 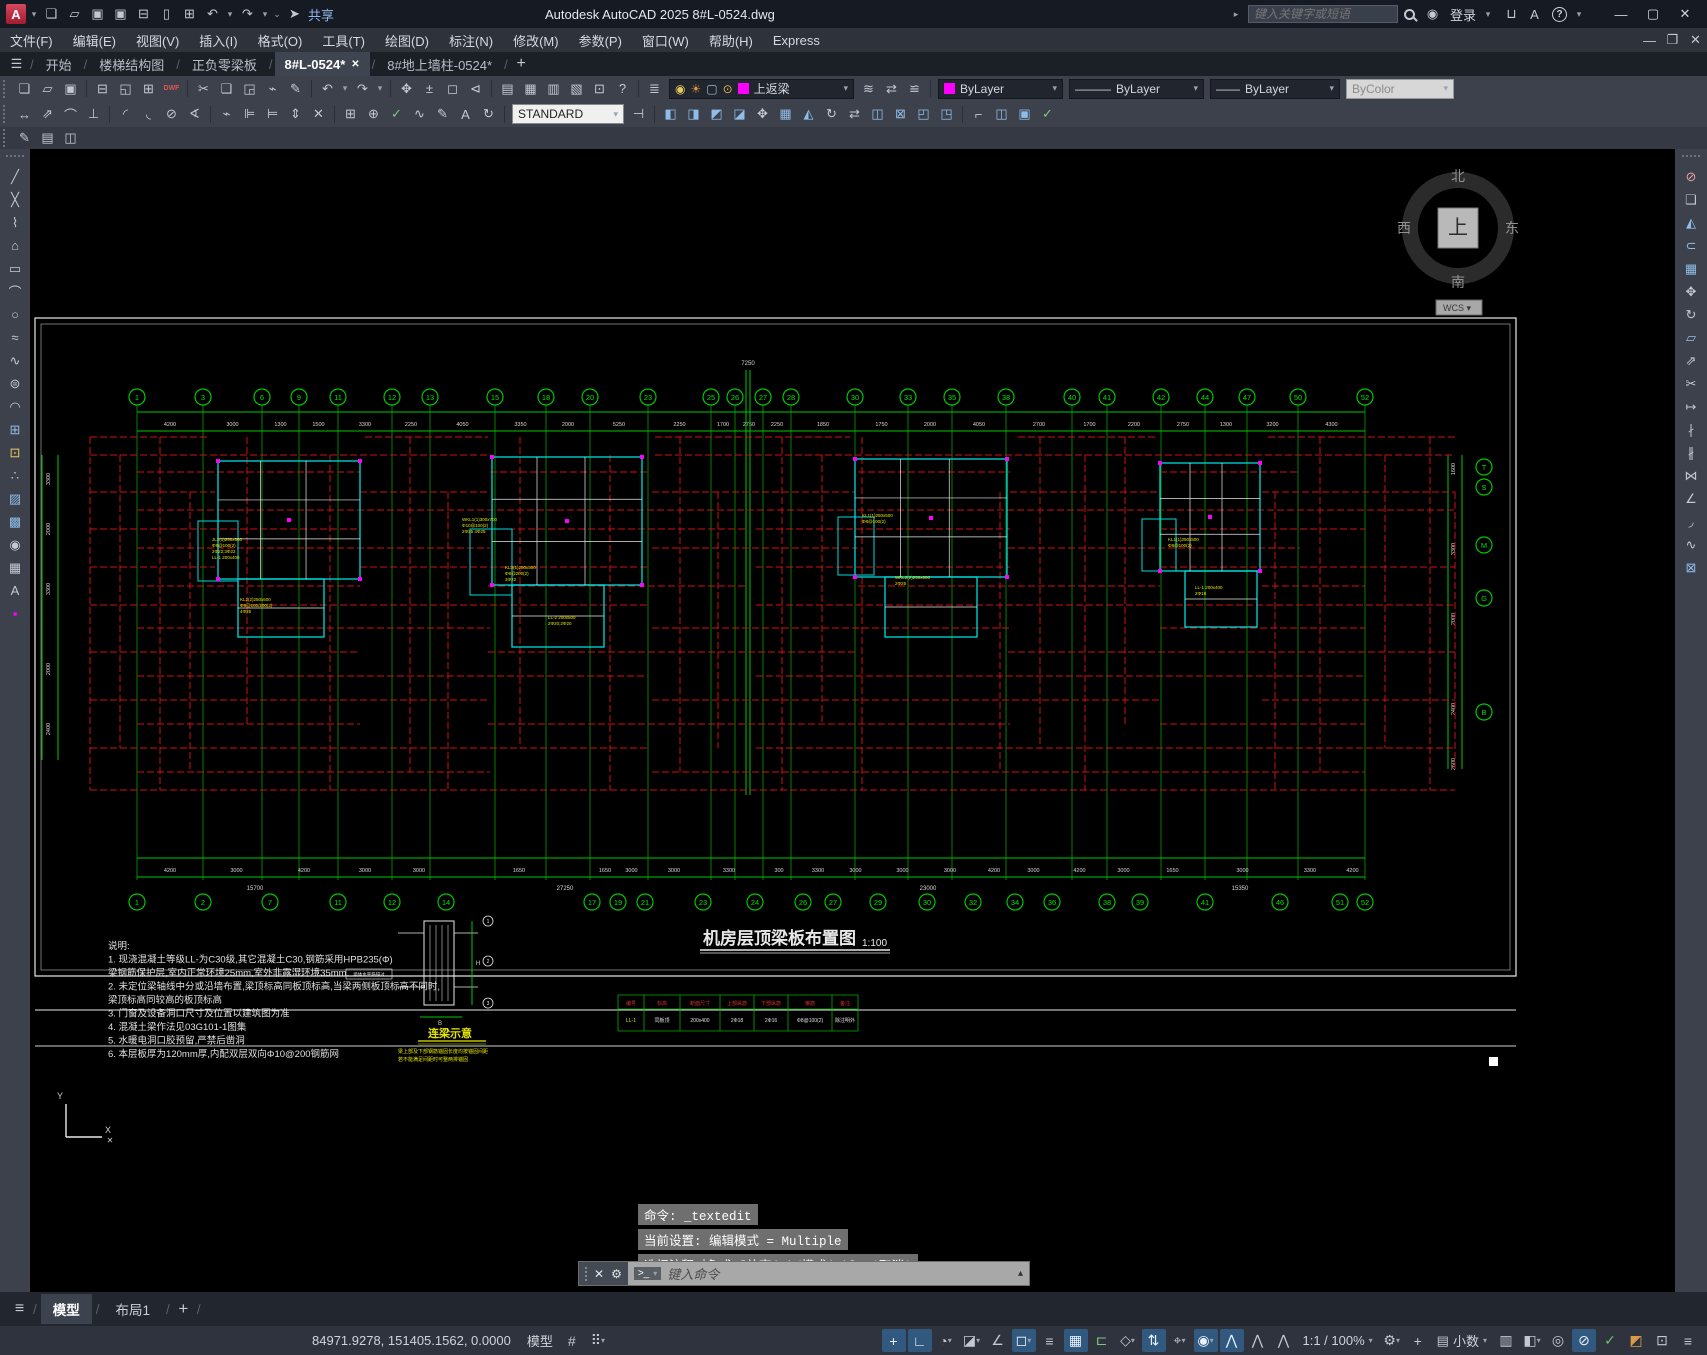 What do you see at coordinates (1610, 1340) in the screenshot?
I see `graphics-performance-icon: ✓` at bounding box center [1610, 1340].